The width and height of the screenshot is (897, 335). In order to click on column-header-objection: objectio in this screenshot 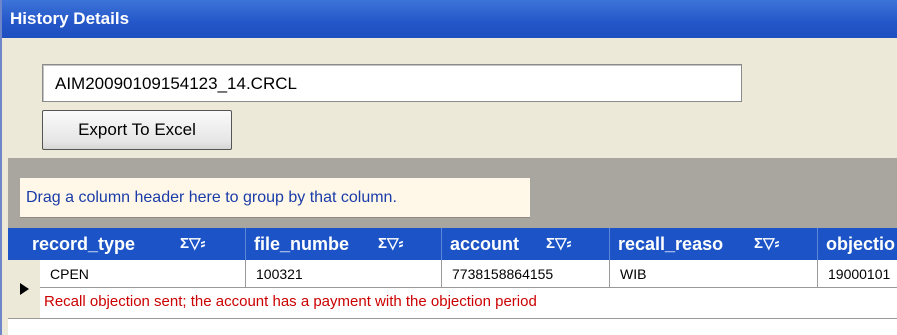, I will do `click(857, 244)`.